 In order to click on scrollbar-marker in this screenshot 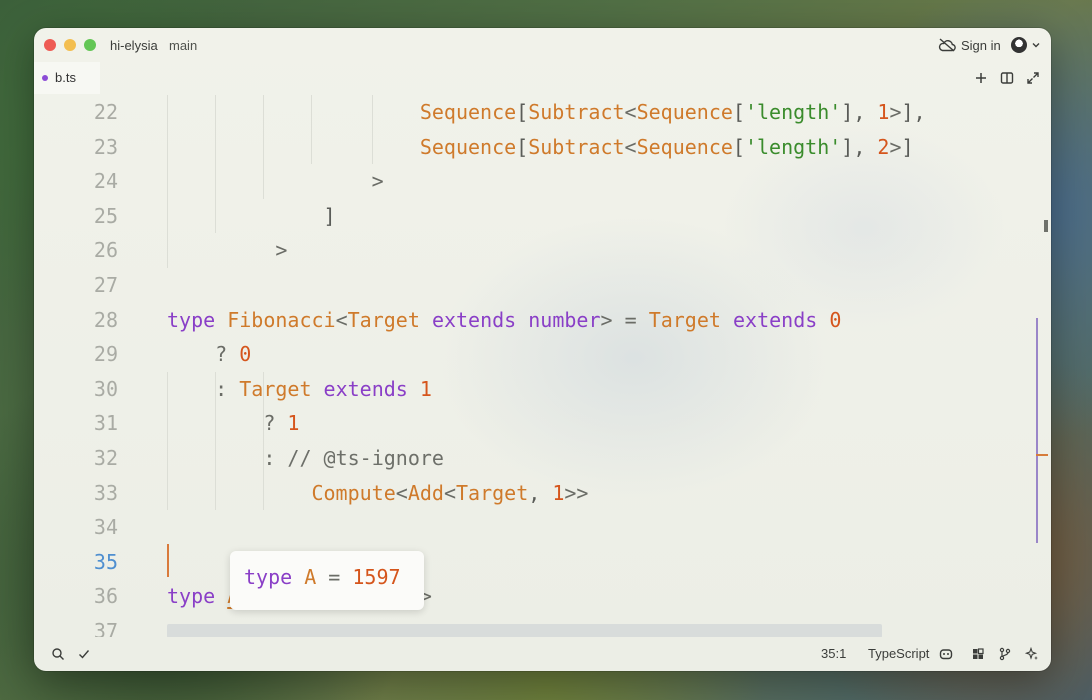, I will do `click(1042, 455)`.